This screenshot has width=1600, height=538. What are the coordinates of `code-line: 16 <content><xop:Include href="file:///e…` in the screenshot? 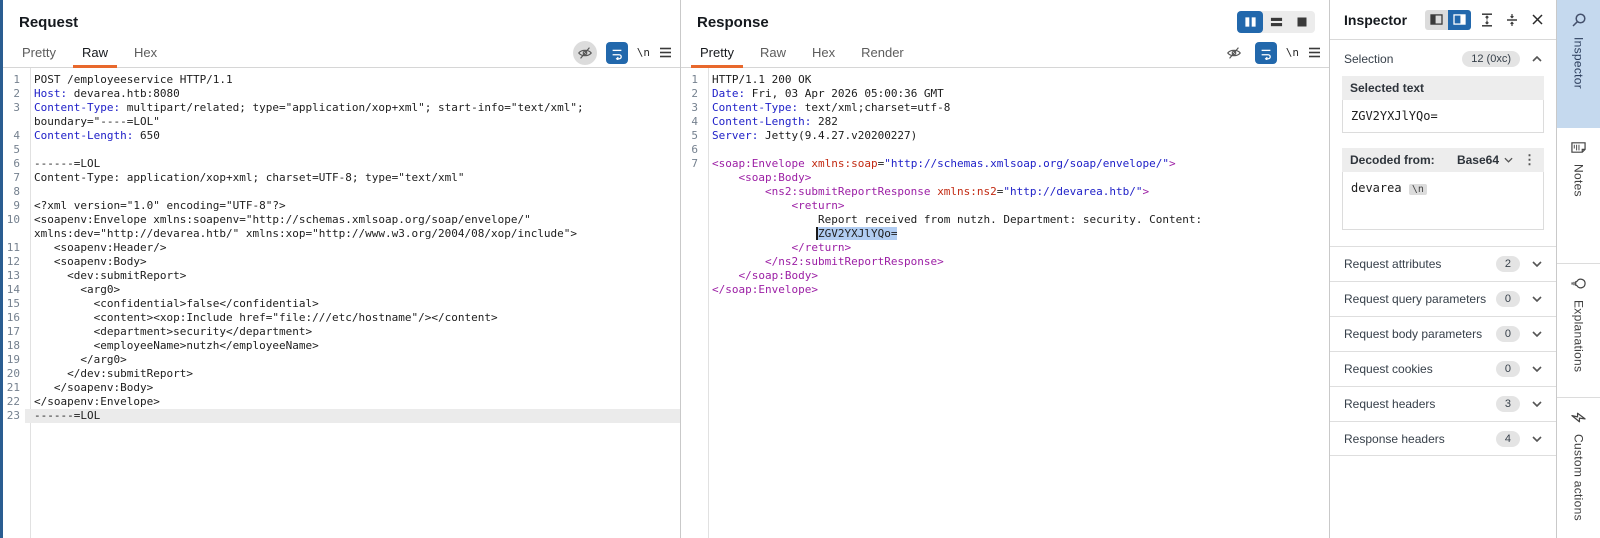 It's located at (341, 318).